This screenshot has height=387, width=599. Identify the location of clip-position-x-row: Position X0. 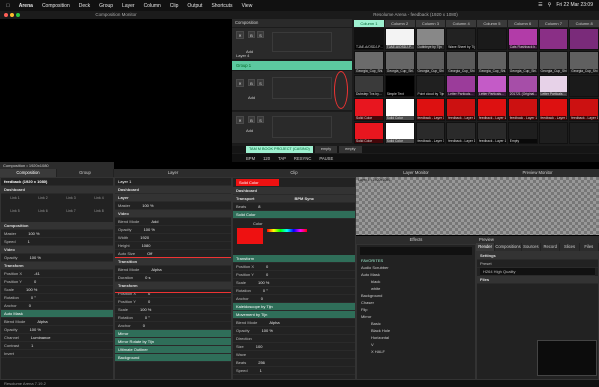
(294, 267).